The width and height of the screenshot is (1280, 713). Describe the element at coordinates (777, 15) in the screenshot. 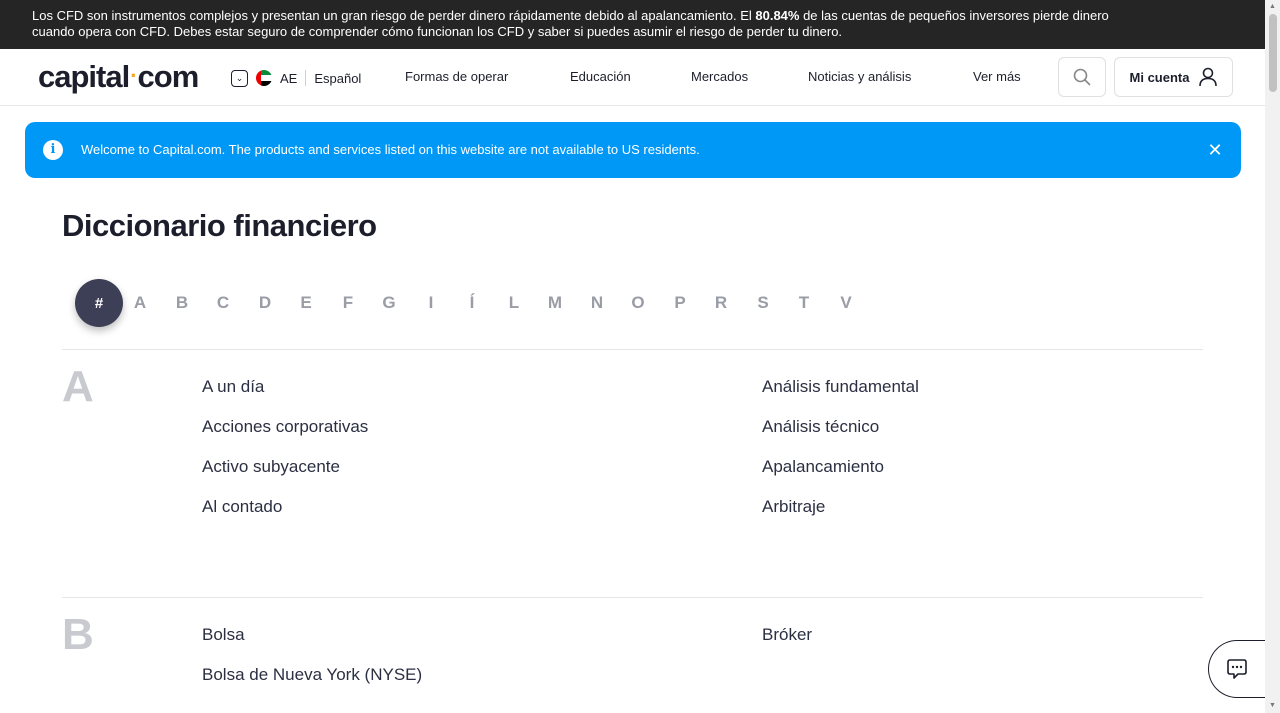

I see `risk-percent: 80.84%` at that location.